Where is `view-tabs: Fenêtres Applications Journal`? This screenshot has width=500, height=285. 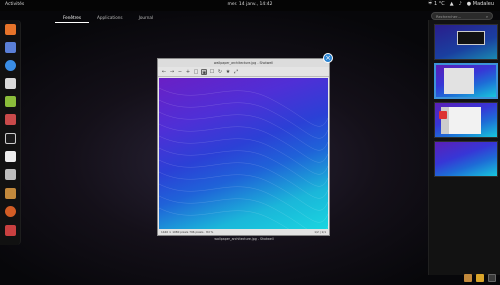
view-tabs: Fenêtres Applications Journal is located at coordinates (108, 18).